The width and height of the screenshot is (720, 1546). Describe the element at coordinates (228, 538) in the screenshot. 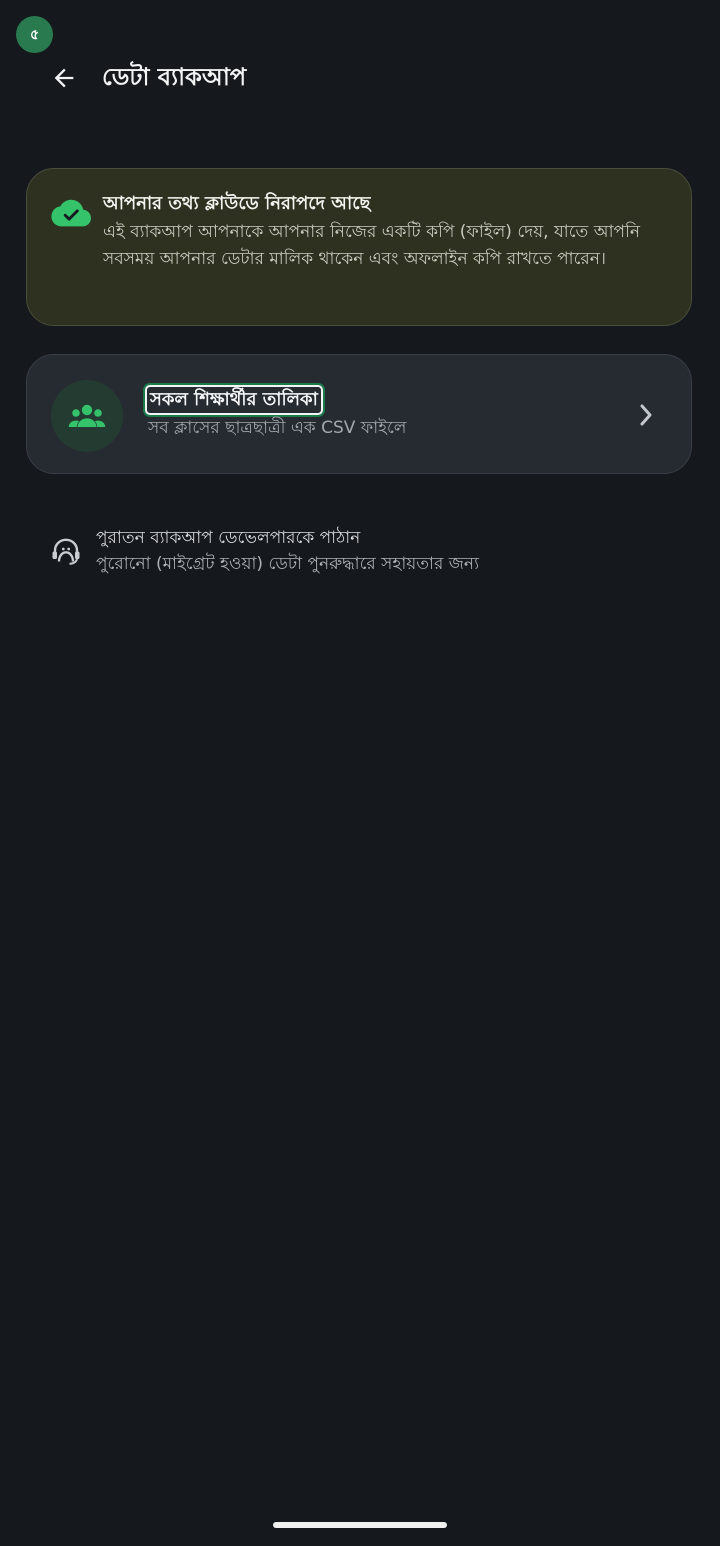

I see `legacy-option-title: পুরাতন ব্যাকআপ ডেভেলপারকে পাঠান` at that location.